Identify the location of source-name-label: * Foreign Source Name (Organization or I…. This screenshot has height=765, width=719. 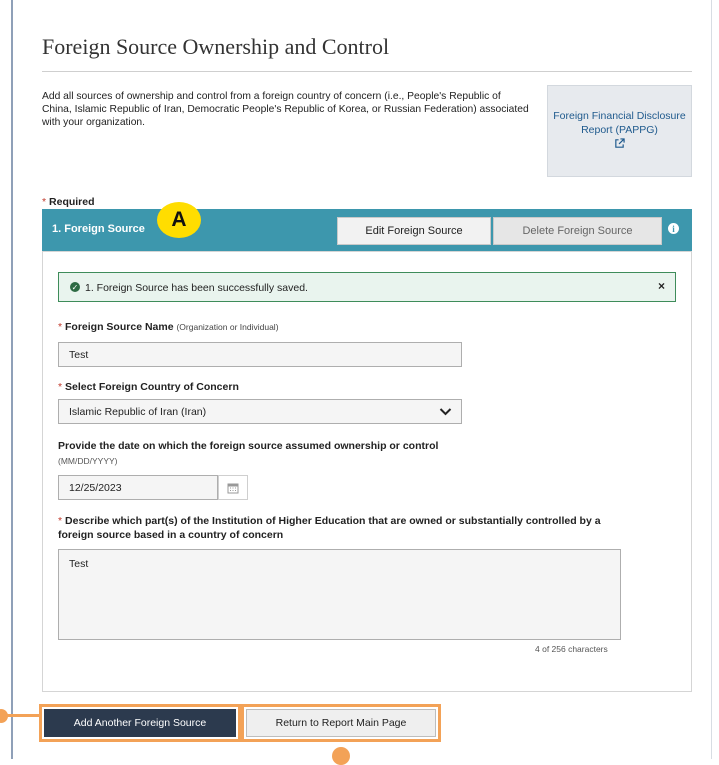
(168, 327).